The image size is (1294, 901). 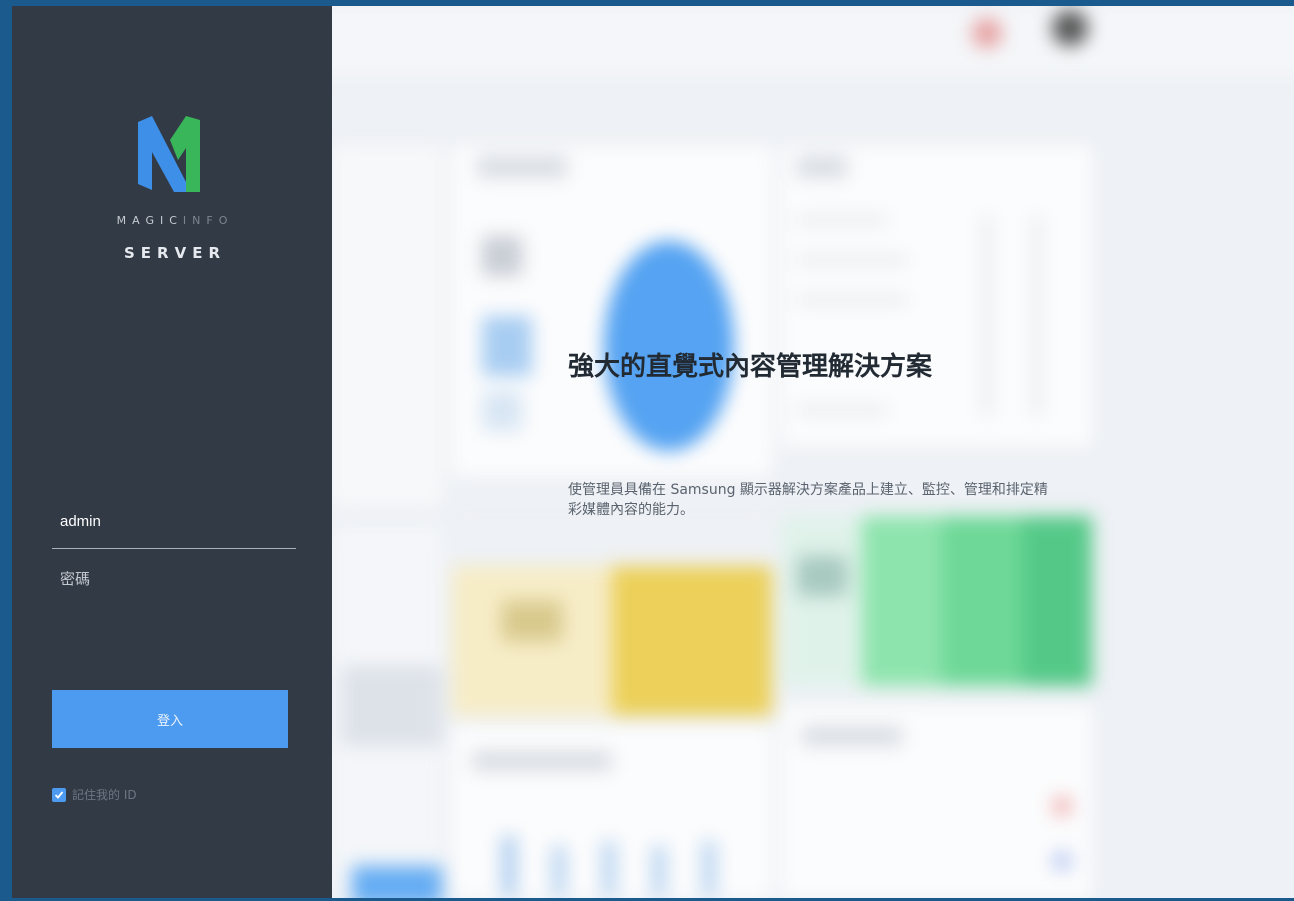 I want to click on password-input, so click(x=174, y=579).